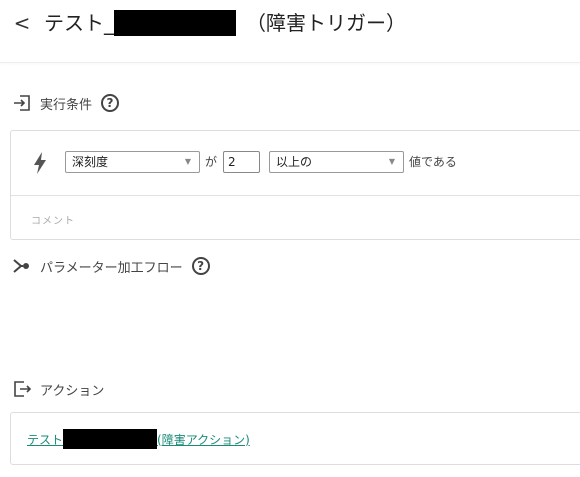 The width and height of the screenshot is (580, 477). I want to click on conditions-title: 実行条件, so click(66, 105).